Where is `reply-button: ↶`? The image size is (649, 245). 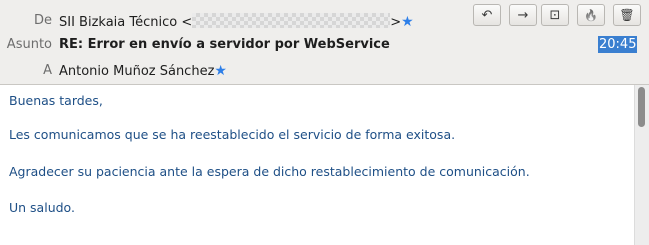 reply-button: ↶ is located at coordinates (487, 15).